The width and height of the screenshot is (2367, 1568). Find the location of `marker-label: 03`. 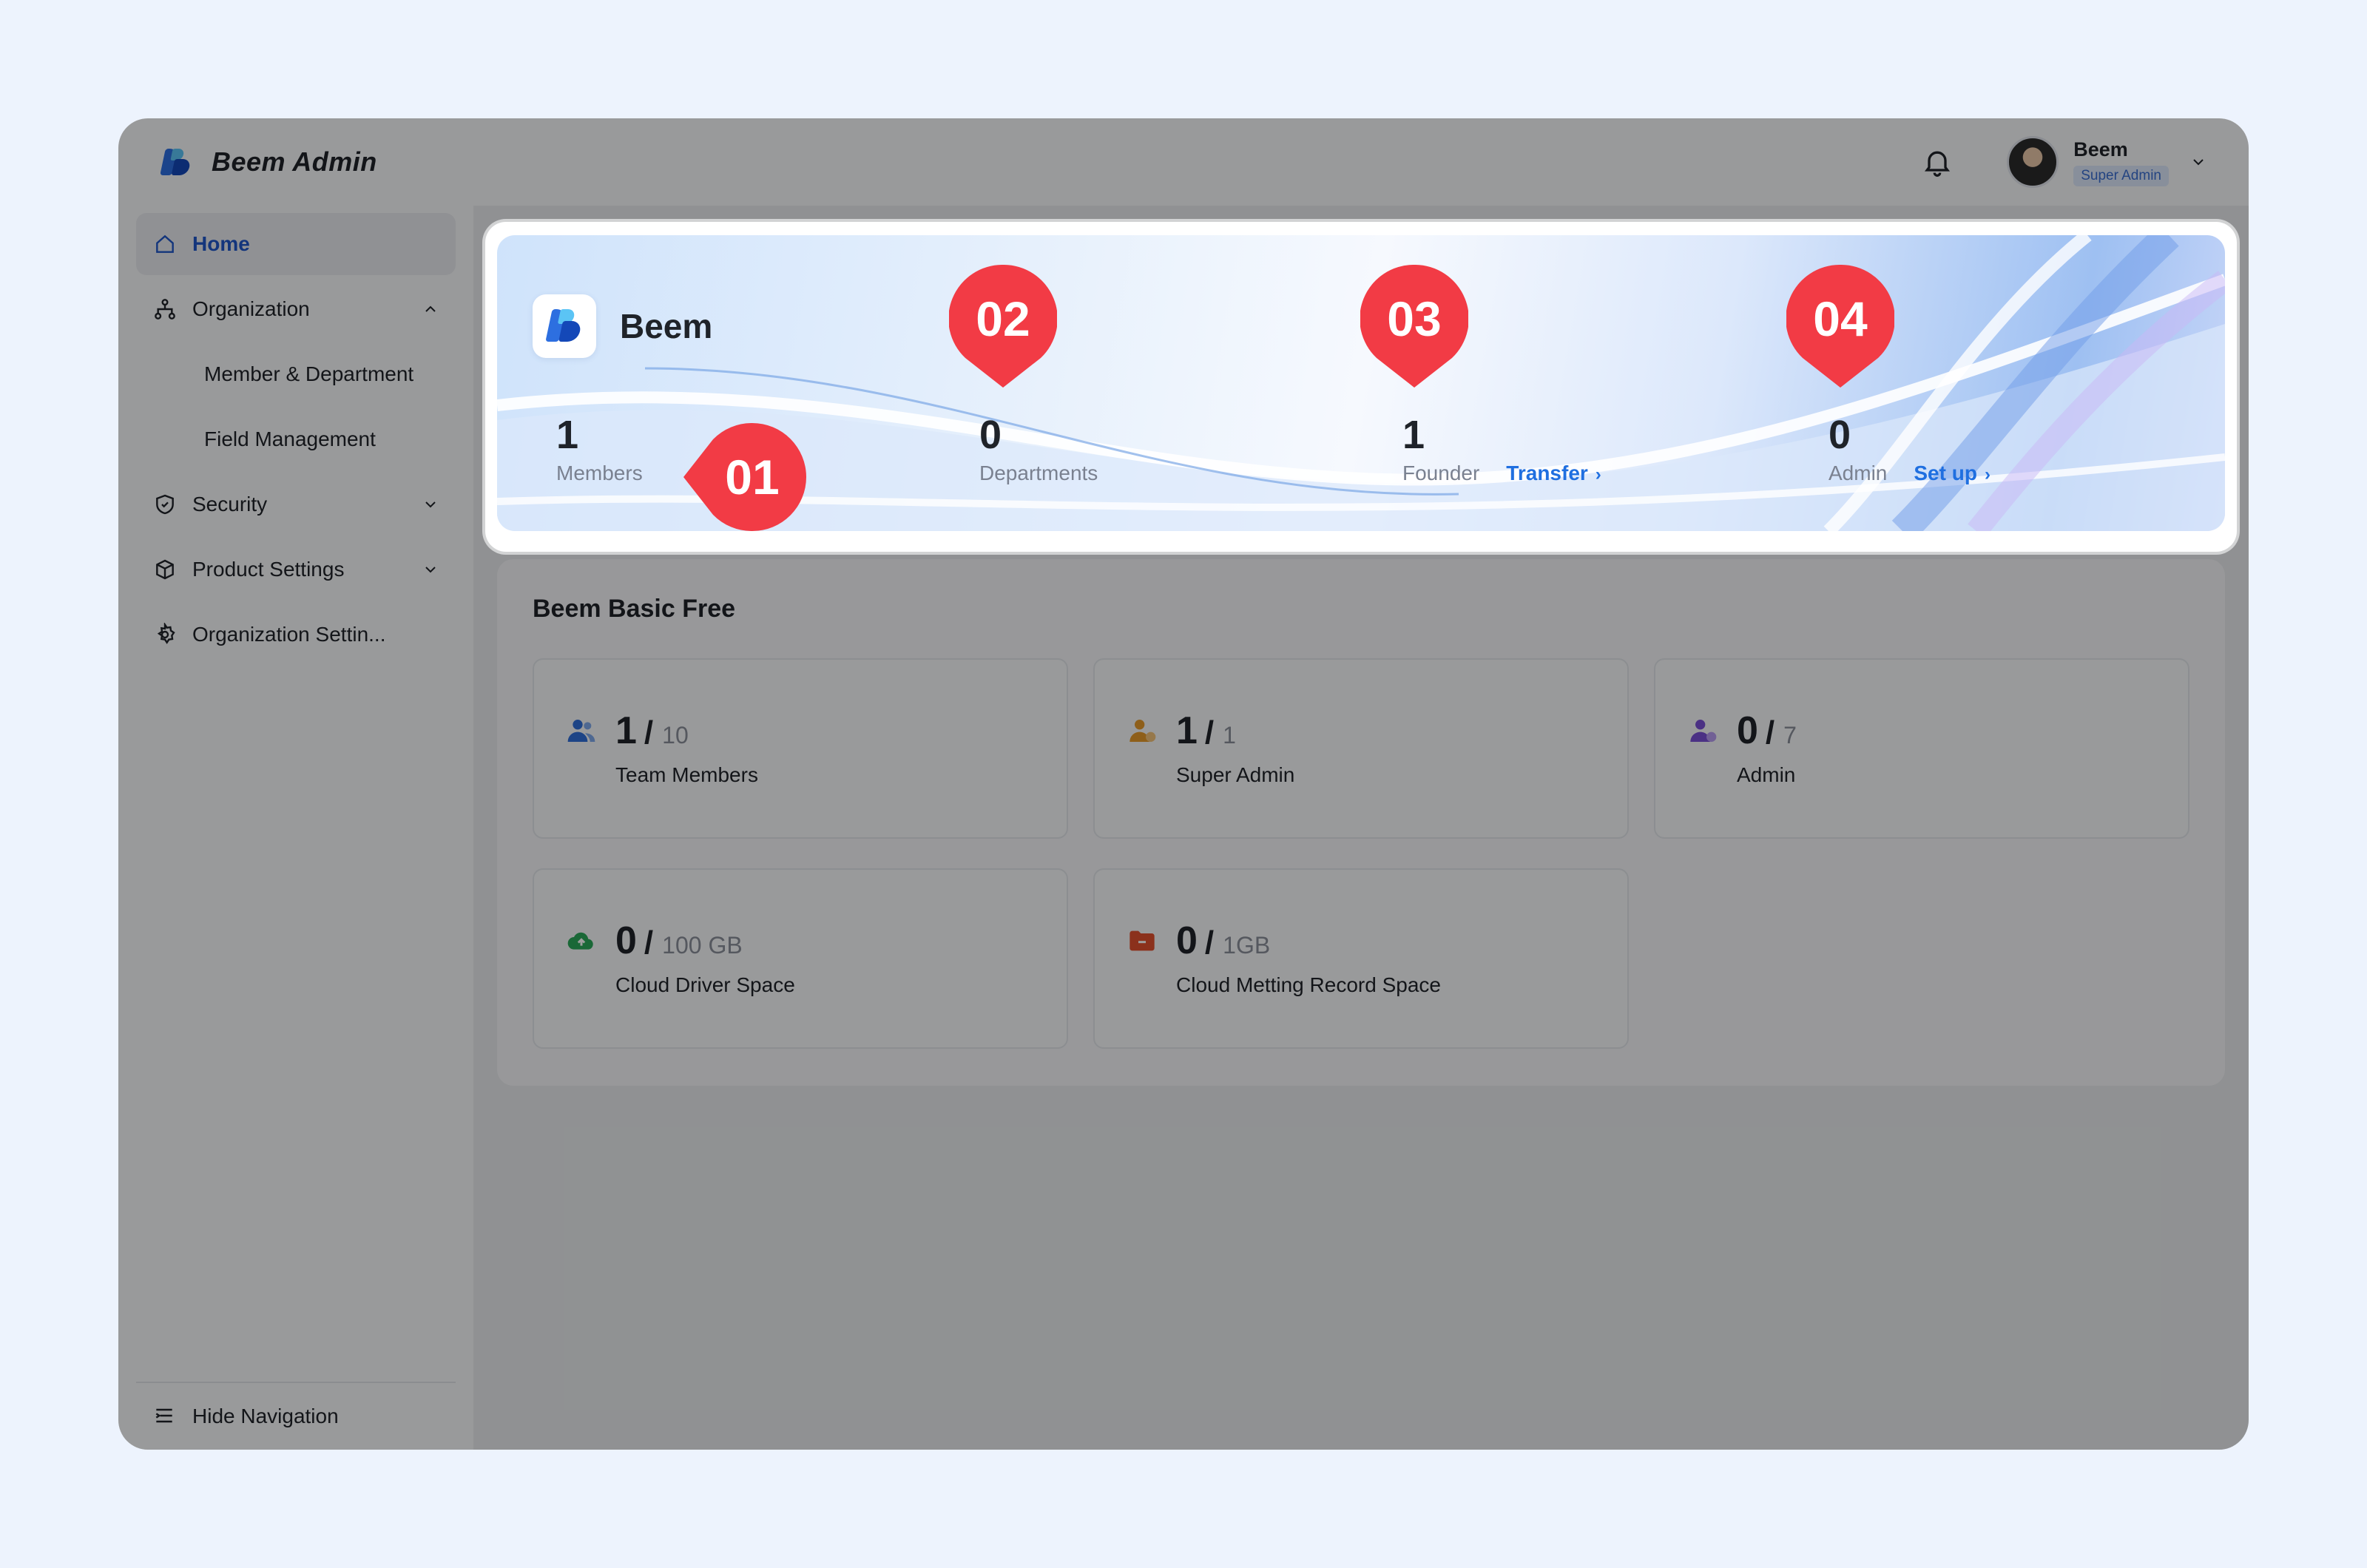

marker-label: 03 is located at coordinates (1415, 318).